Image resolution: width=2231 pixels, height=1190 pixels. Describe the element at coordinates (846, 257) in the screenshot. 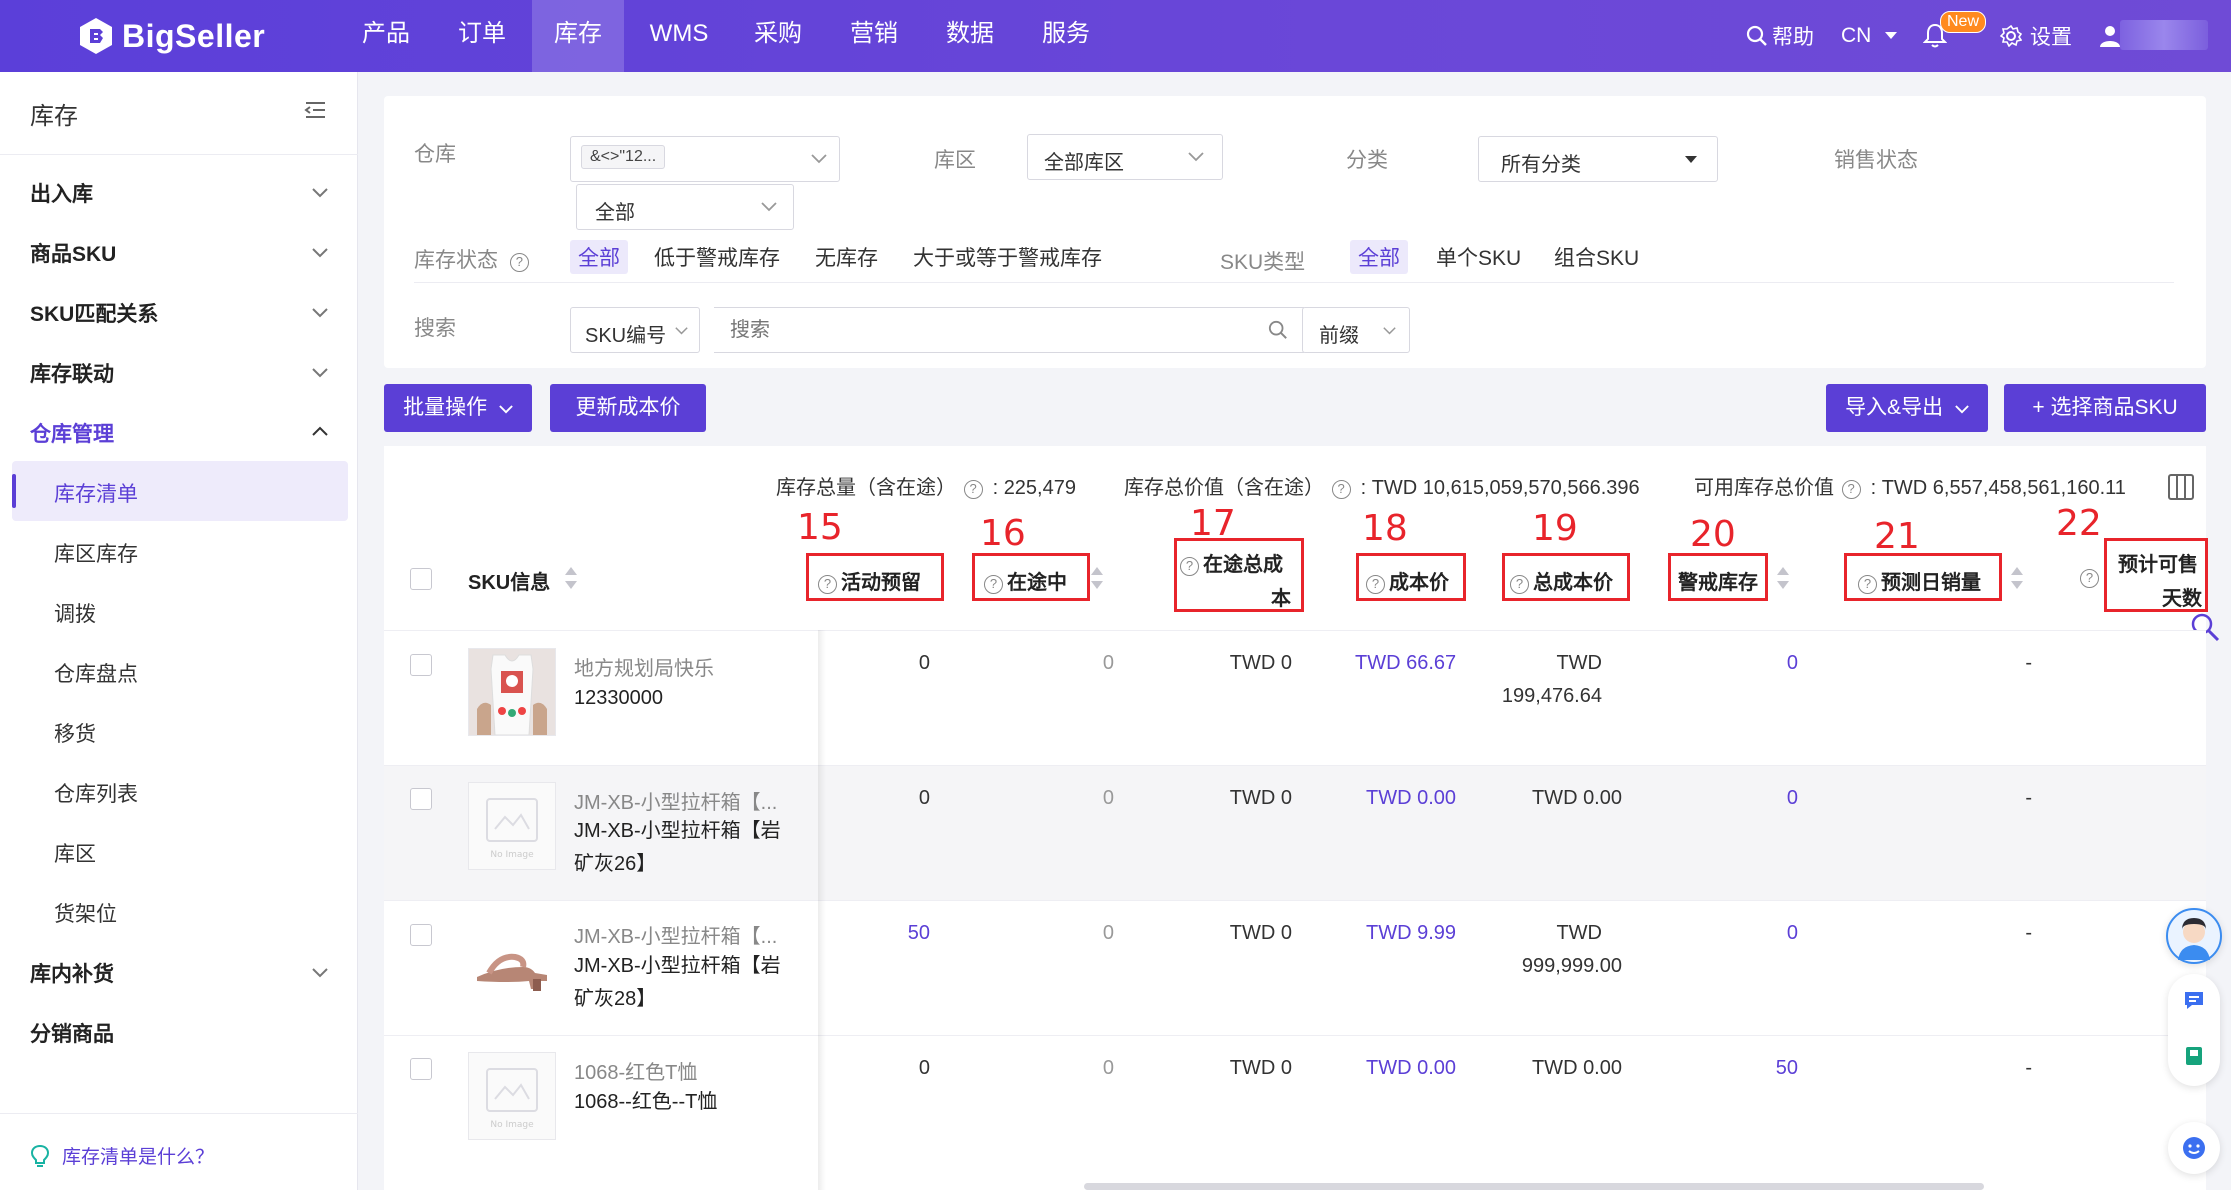

I see `stock-status-no-stock: 无库存` at that location.